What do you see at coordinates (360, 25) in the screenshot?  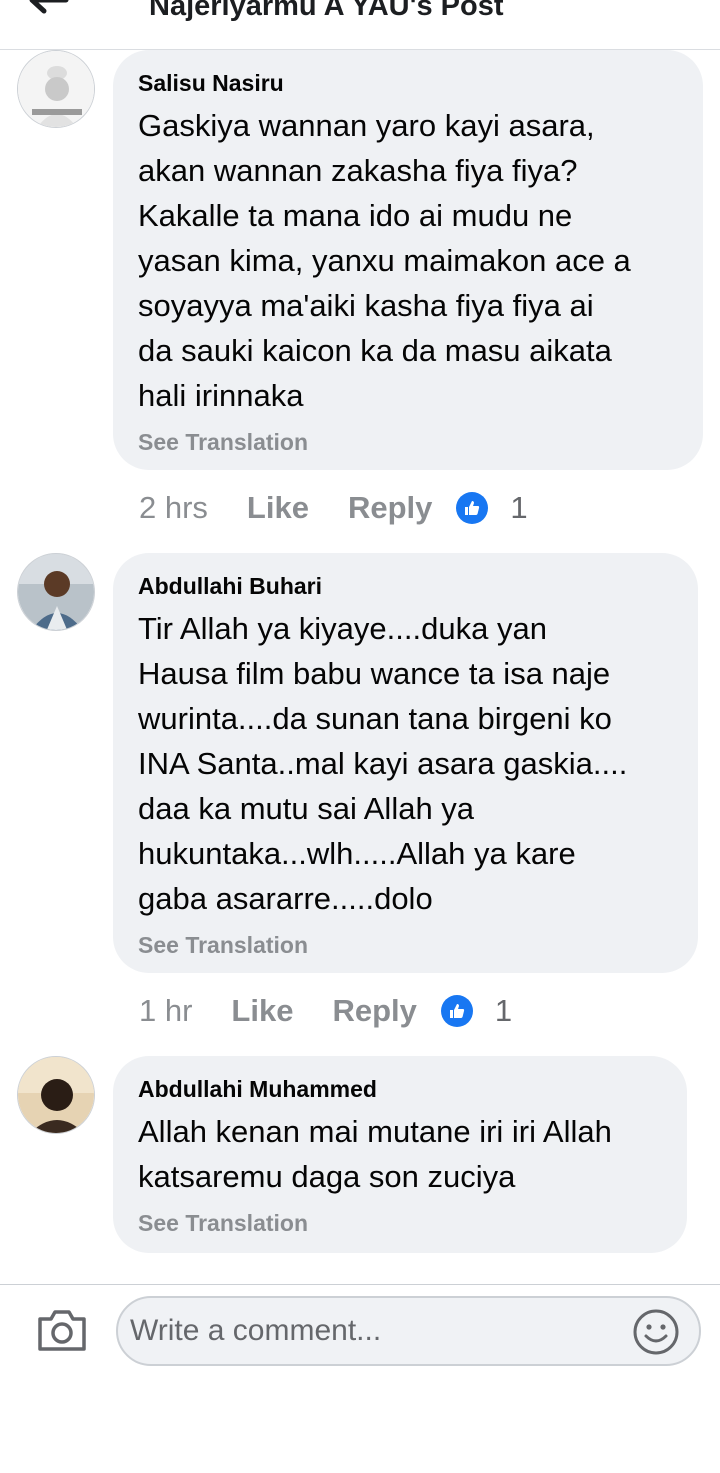 I see `top-bar: Najeriyarmu A YAU's Post` at bounding box center [360, 25].